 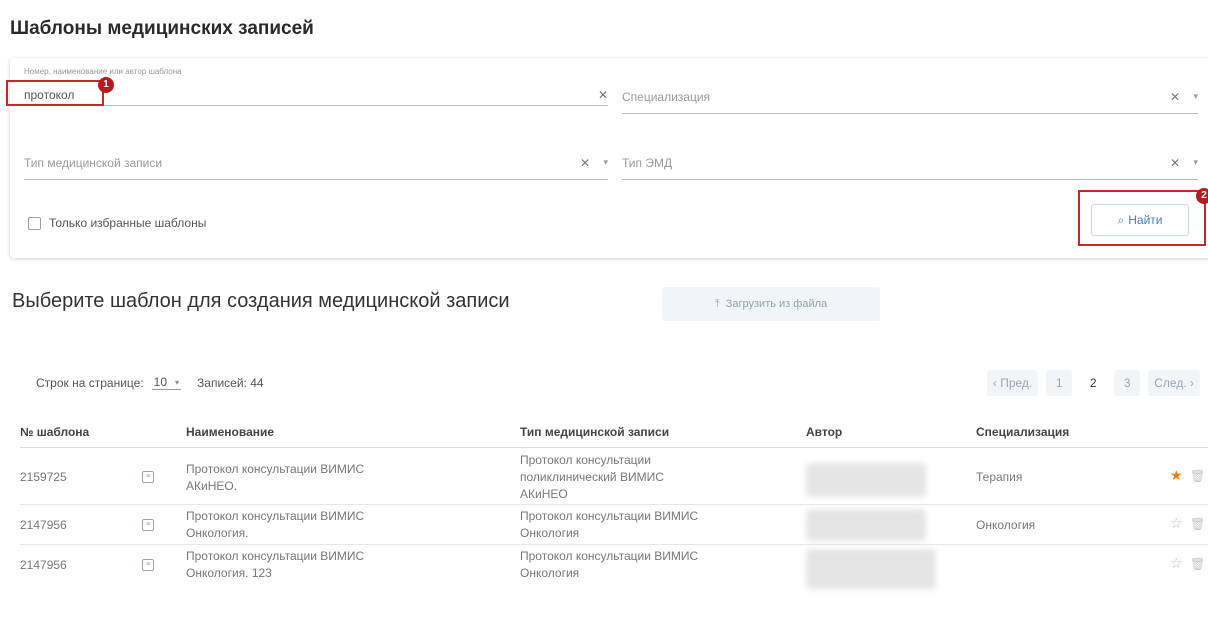 I want to click on record-type-line: поликлинический ВИМИС, so click(x=592, y=477).